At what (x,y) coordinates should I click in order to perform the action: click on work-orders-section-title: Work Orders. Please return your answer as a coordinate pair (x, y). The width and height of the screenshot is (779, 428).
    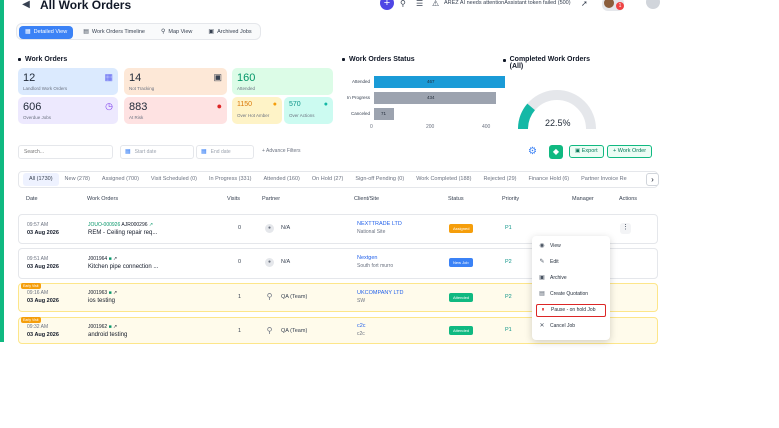
    Looking at the image, I should click on (42, 59).